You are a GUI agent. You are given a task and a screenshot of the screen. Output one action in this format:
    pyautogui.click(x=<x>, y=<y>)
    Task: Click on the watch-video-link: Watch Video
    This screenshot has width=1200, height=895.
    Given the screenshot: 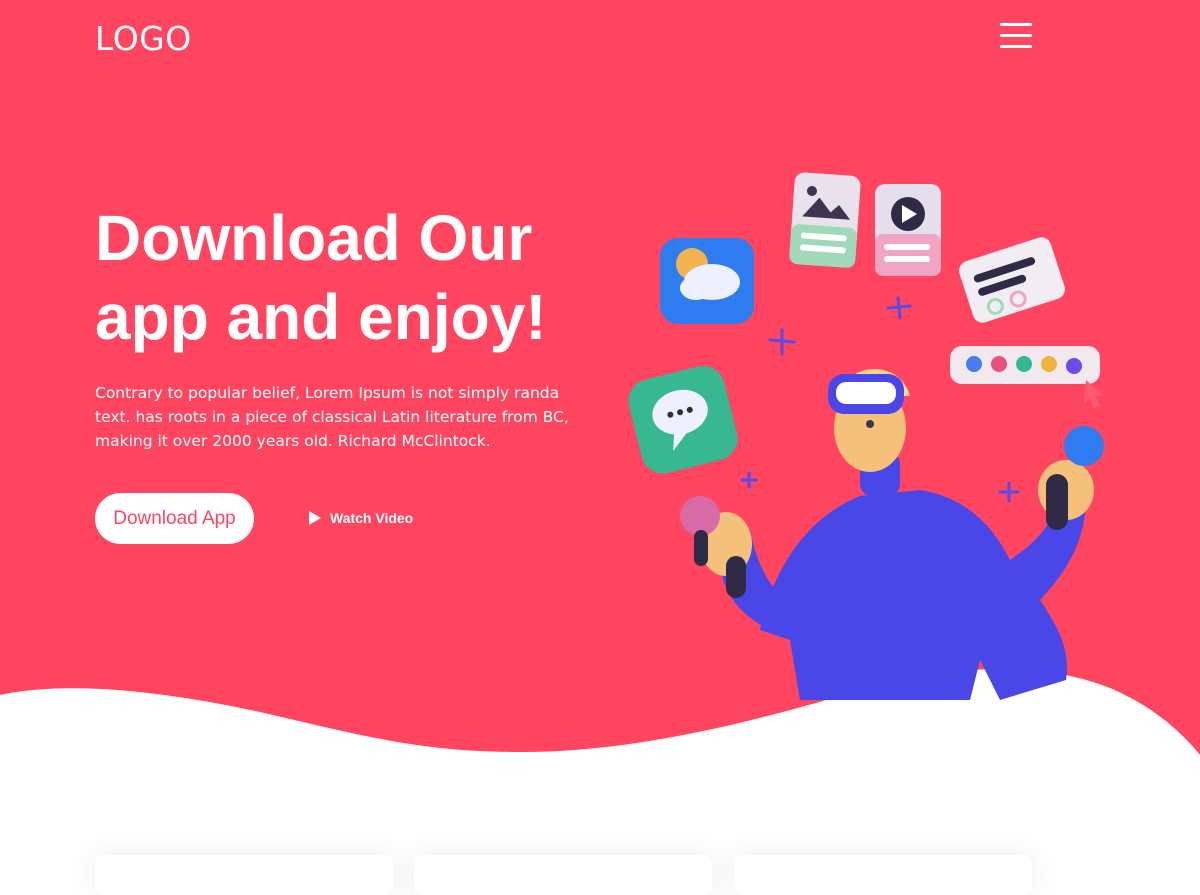 What is the action you would take?
    pyautogui.click(x=361, y=518)
    